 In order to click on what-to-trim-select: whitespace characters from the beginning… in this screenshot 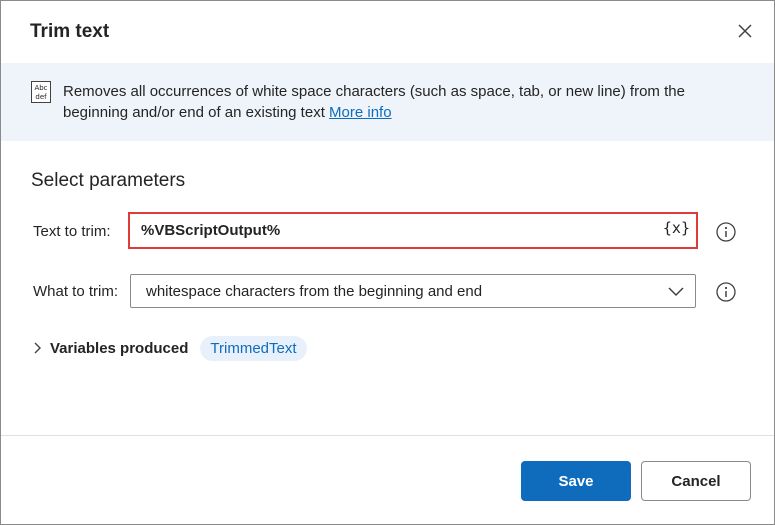, I will do `click(413, 291)`.